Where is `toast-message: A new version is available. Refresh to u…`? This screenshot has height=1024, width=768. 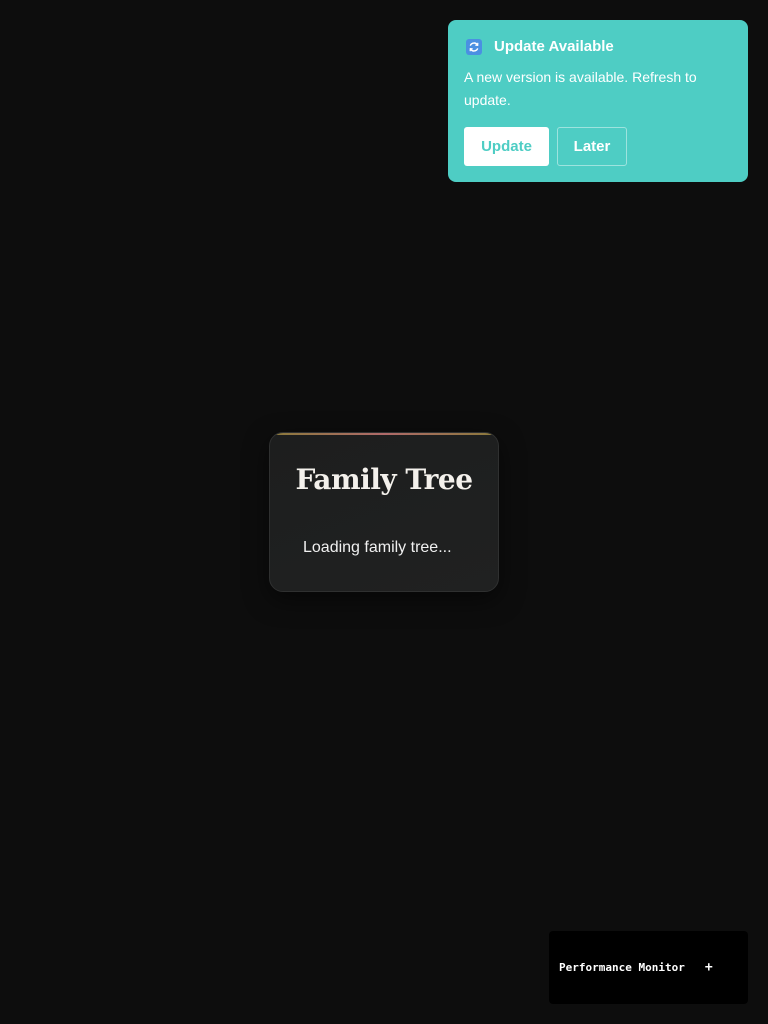 toast-message: A new version is available. Refresh to u… is located at coordinates (580, 88).